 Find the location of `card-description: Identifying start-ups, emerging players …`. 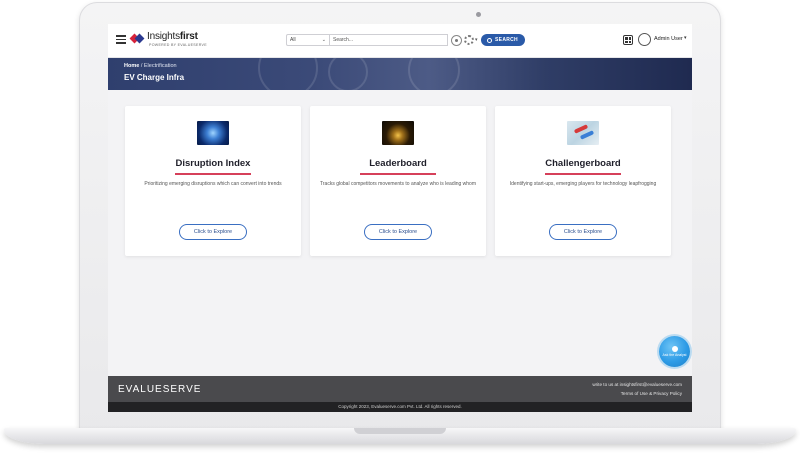

card-description: Identifying start-ups, emerging players … is located at coordinates (583, 184).